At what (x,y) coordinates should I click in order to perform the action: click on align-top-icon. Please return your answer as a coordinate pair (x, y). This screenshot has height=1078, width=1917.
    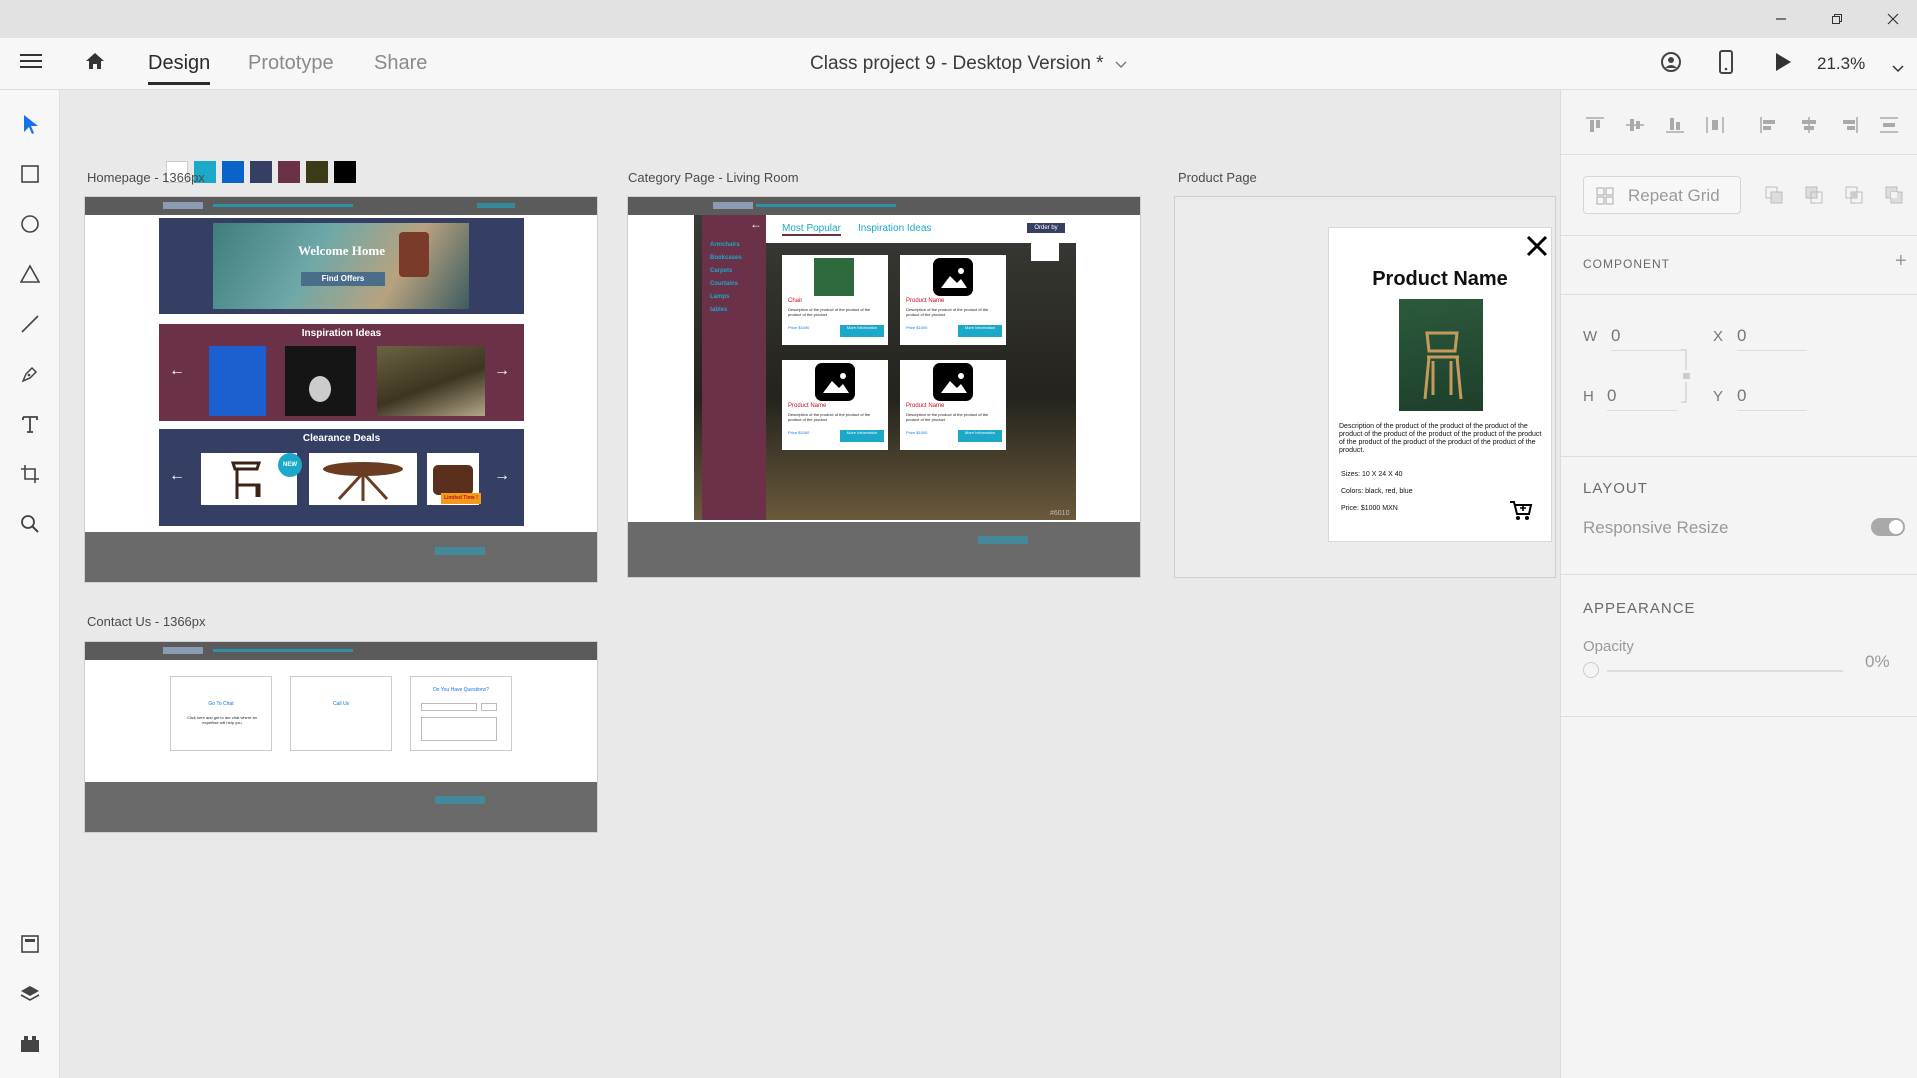
    Looking at the image, I should click on (1595, 125).